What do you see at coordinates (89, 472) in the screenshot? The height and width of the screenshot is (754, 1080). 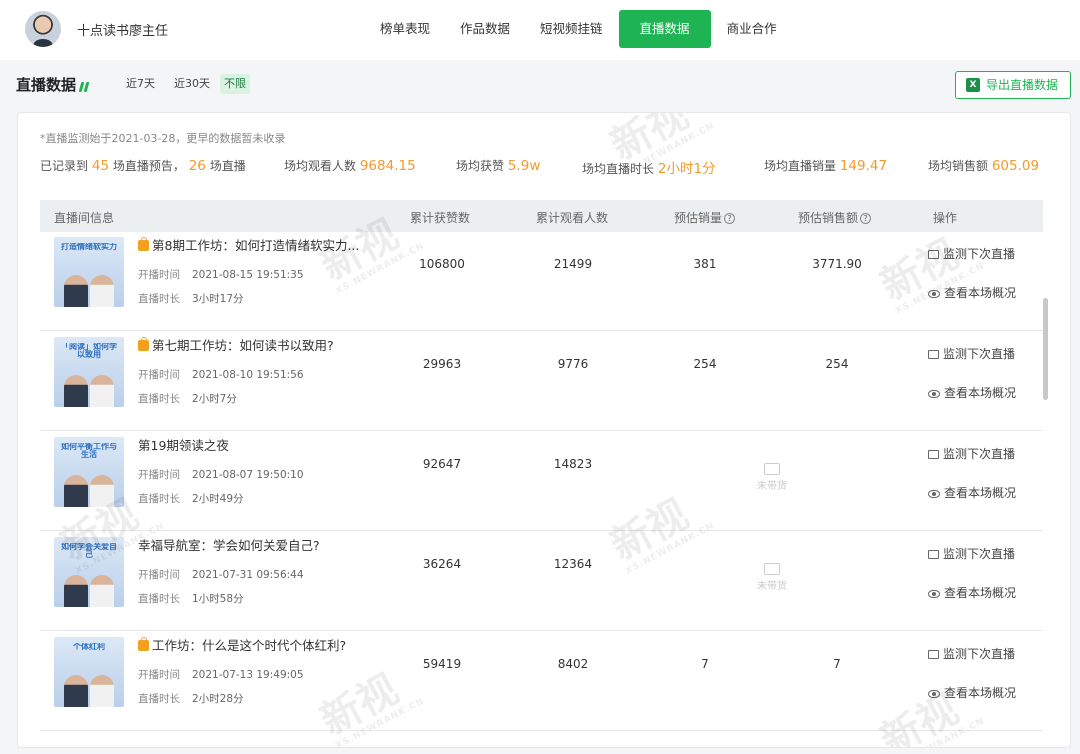 I see `live-cover-thumbnail: 如何平衡工作与生活` at bounding box center [89, 472].